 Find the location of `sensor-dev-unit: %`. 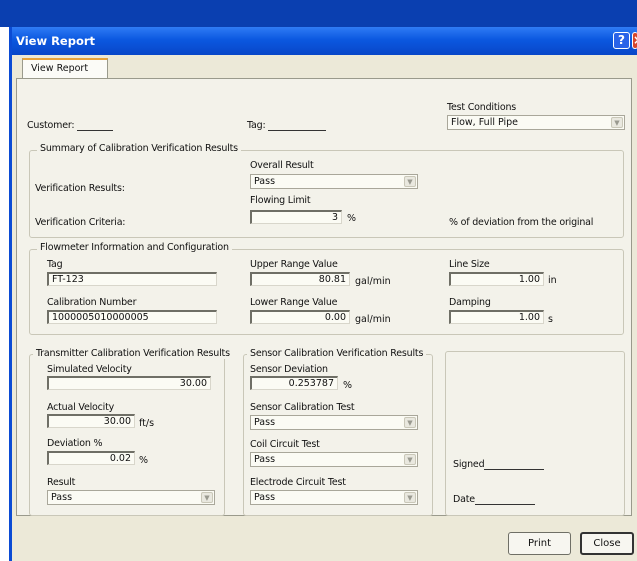

sensor-dev-unit: % is located at coordinates (348, 385).